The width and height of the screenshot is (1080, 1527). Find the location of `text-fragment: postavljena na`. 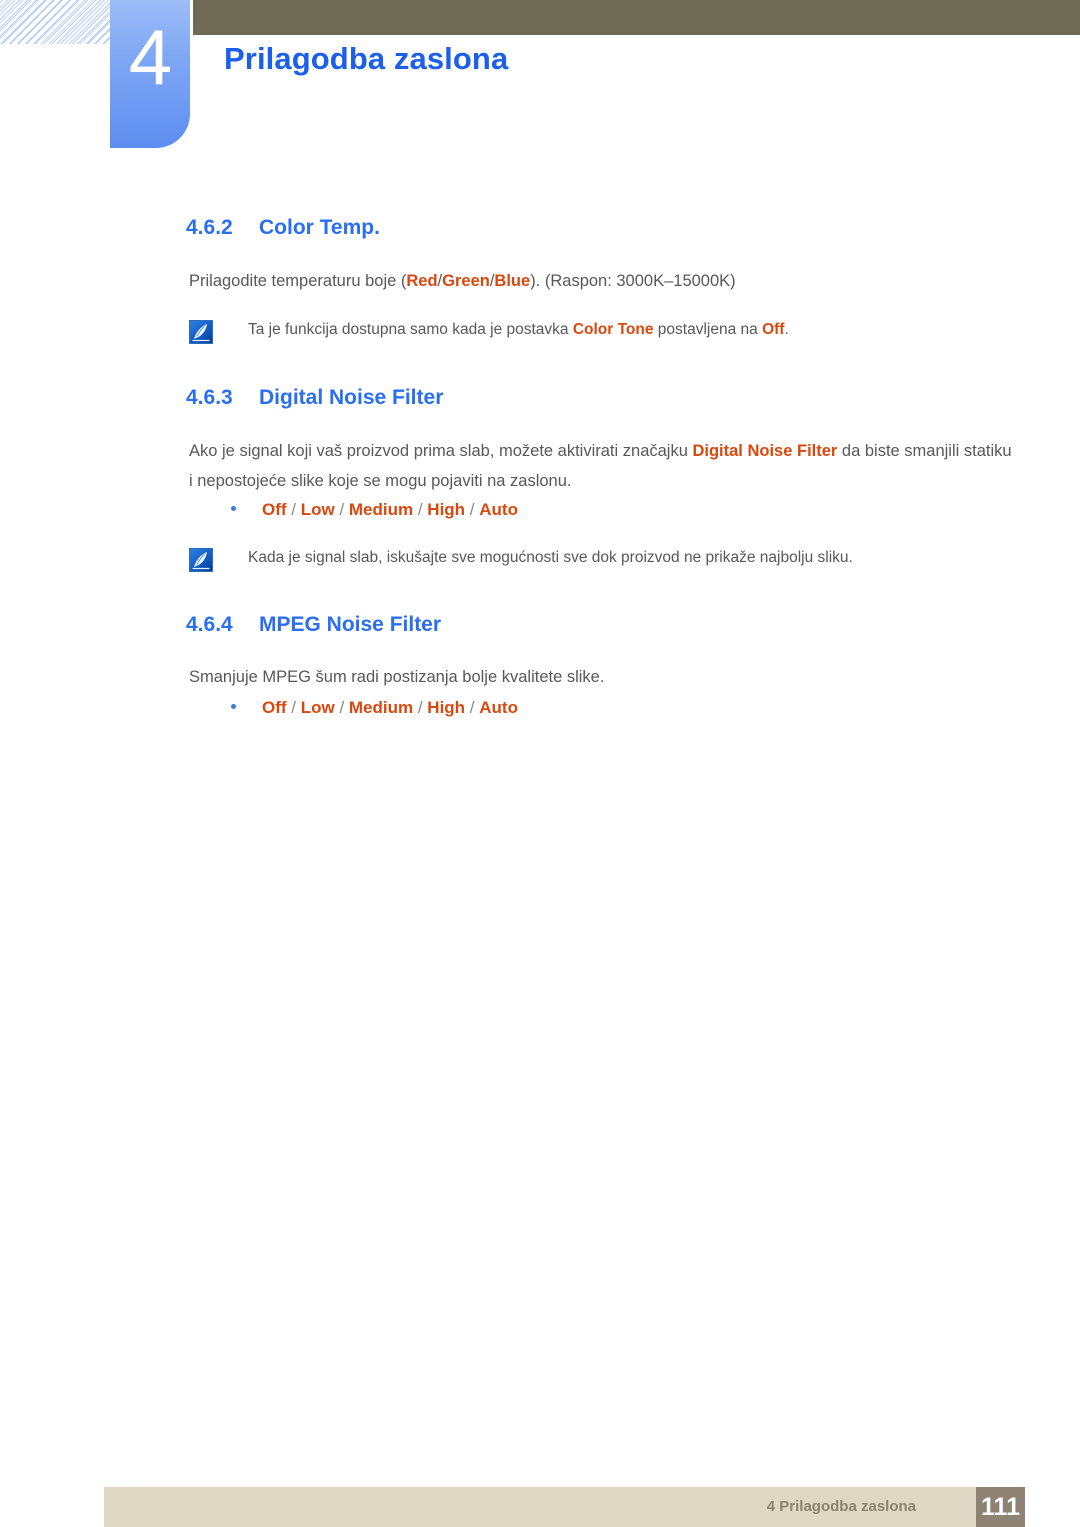

text-fragment: postavljena na is located at coordinates (708, 329).